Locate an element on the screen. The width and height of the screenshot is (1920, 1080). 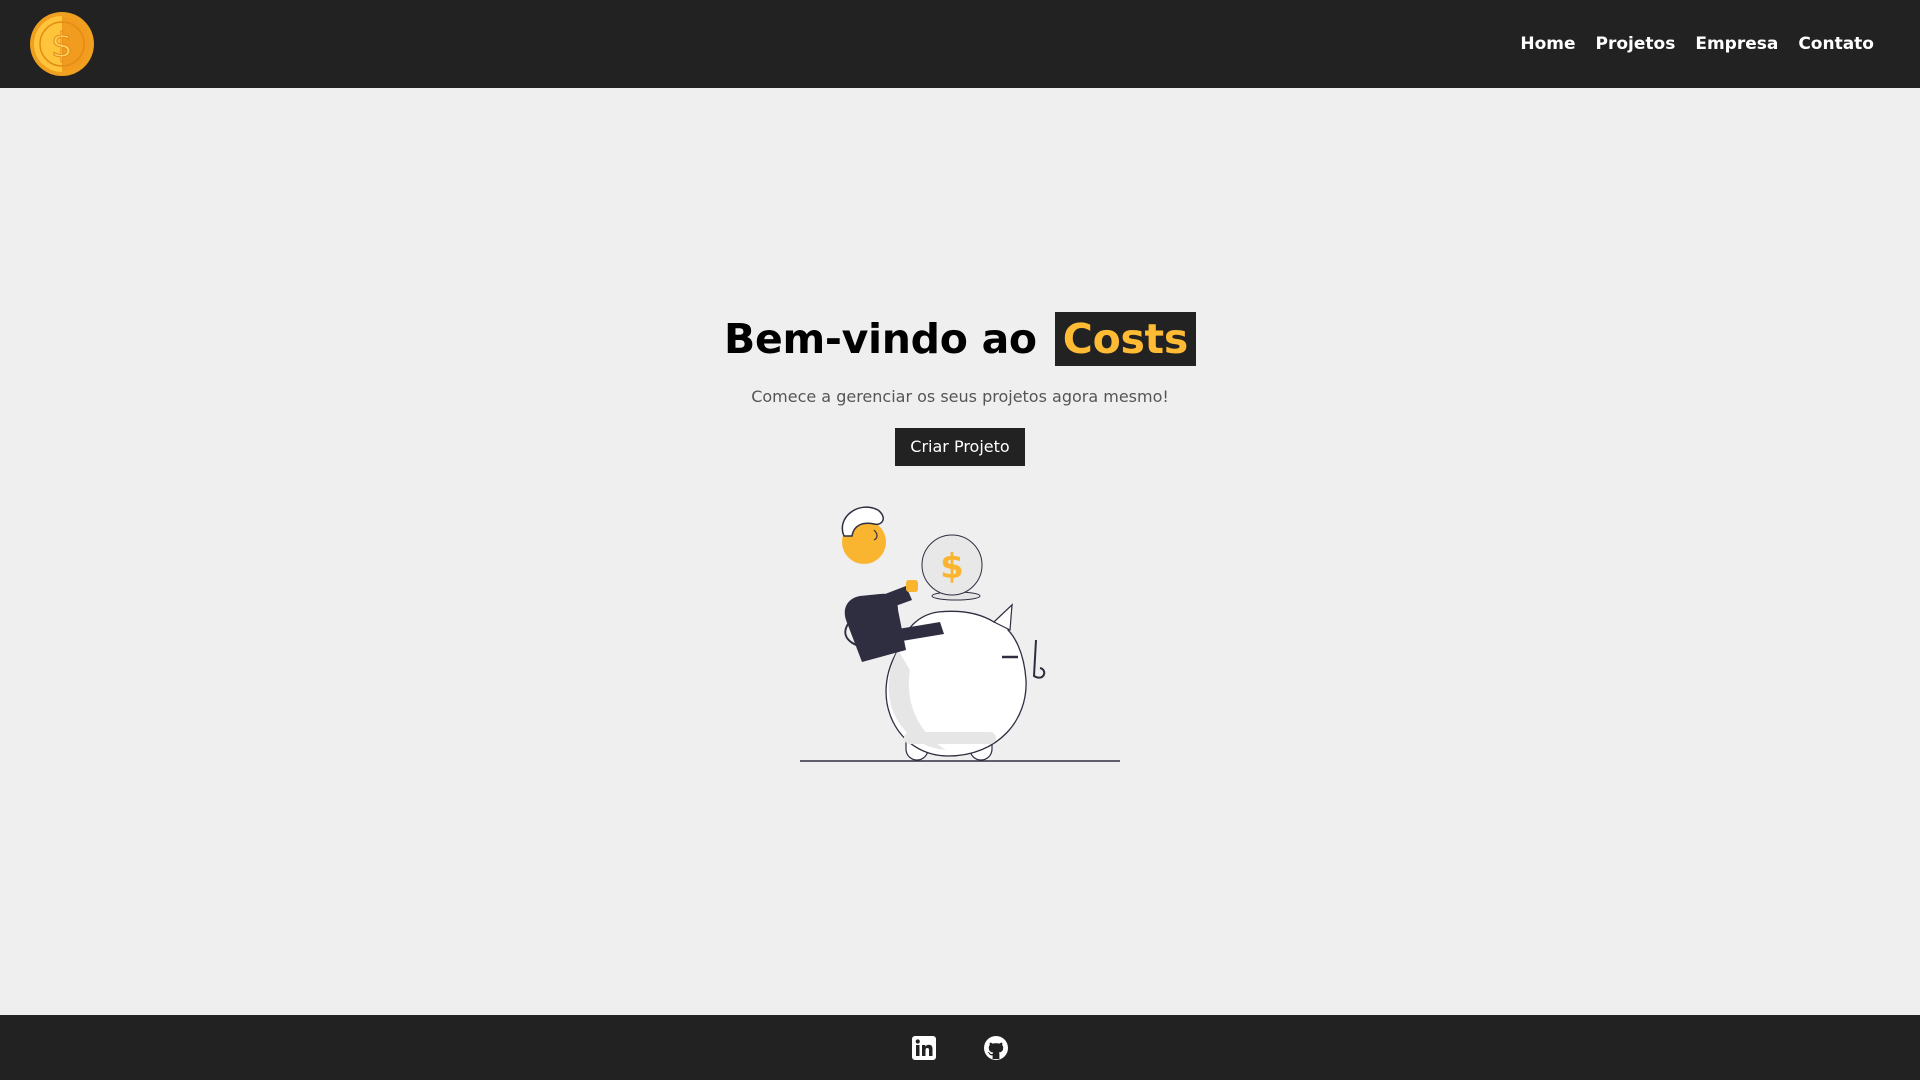
piggy-bank-illustration: $ is located at coordinates (960, 634).